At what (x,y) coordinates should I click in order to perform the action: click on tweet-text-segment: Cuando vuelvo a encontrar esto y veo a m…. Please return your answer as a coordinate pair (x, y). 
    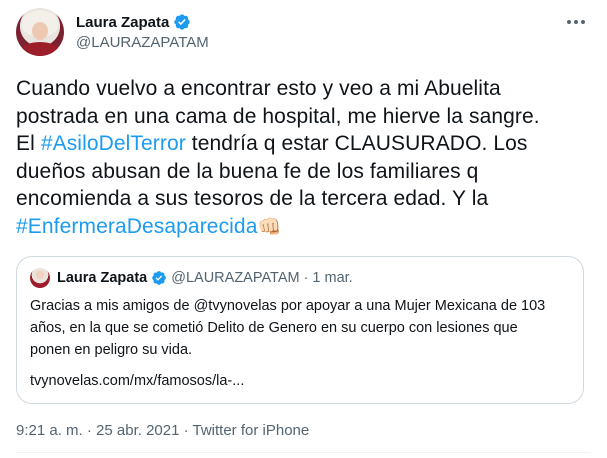
    Looking at the image, I should click on (258, 88).